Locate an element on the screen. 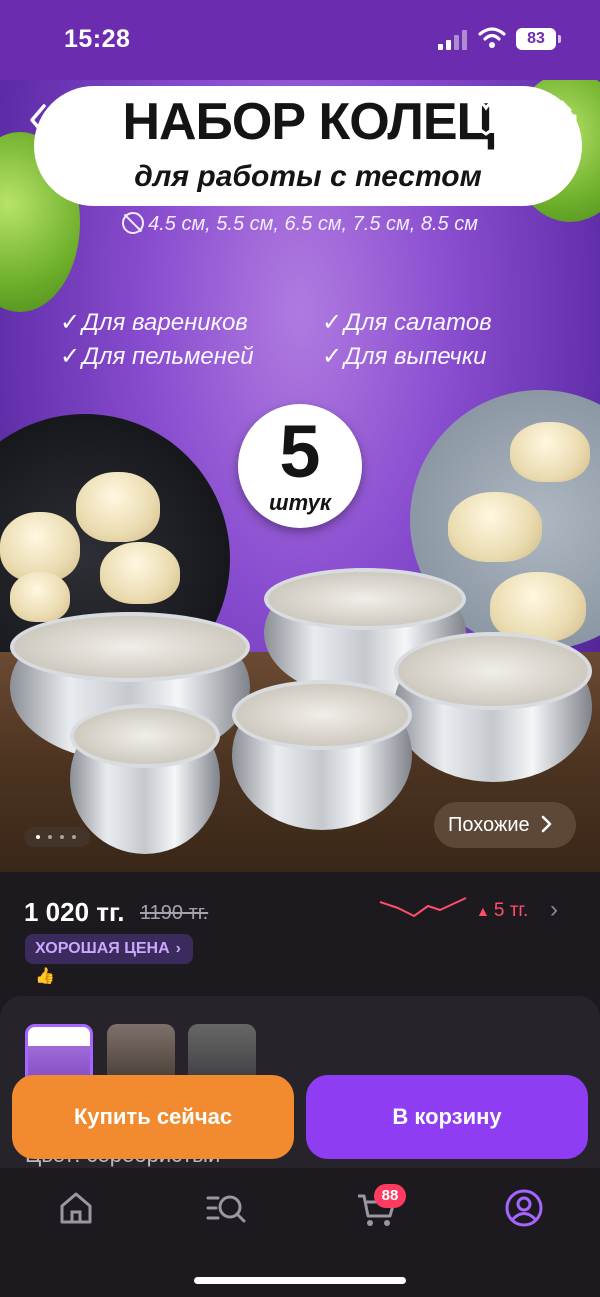  chevron-left-icon is located at coordinates (38, 120).